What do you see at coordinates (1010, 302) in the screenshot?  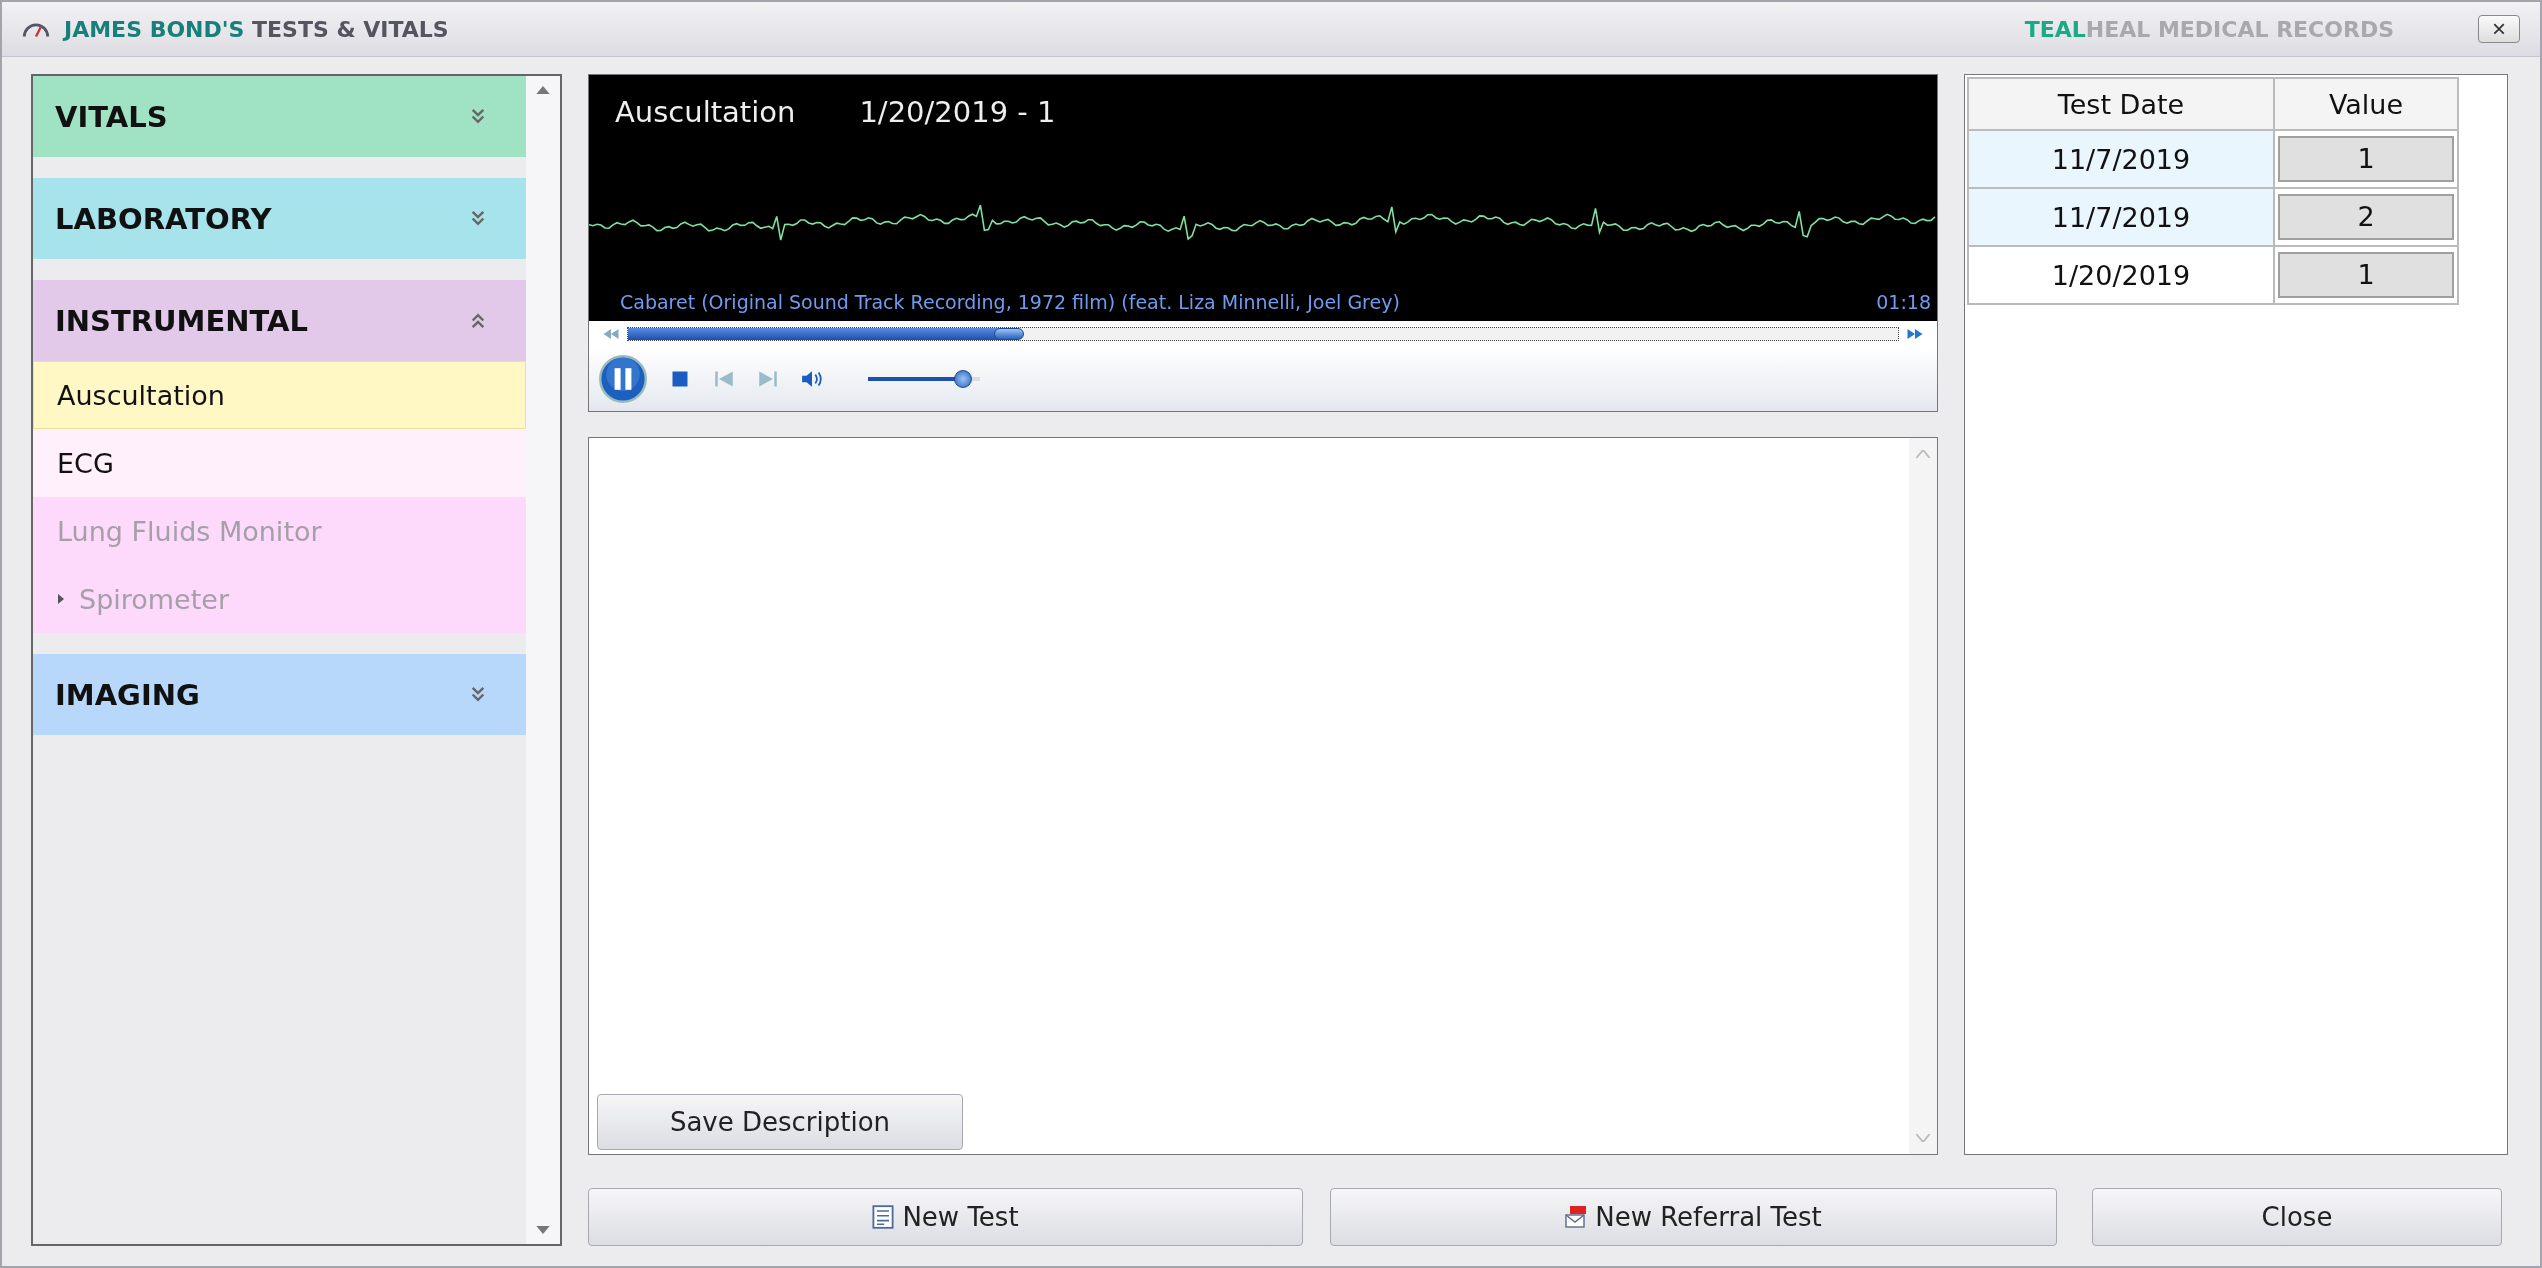 I see `track-title: Cabaret (Original Sound Track Recording, 1972 film) (feat. Liza Minnelli, Joel Grey)` at bounding box center [1010, 302].